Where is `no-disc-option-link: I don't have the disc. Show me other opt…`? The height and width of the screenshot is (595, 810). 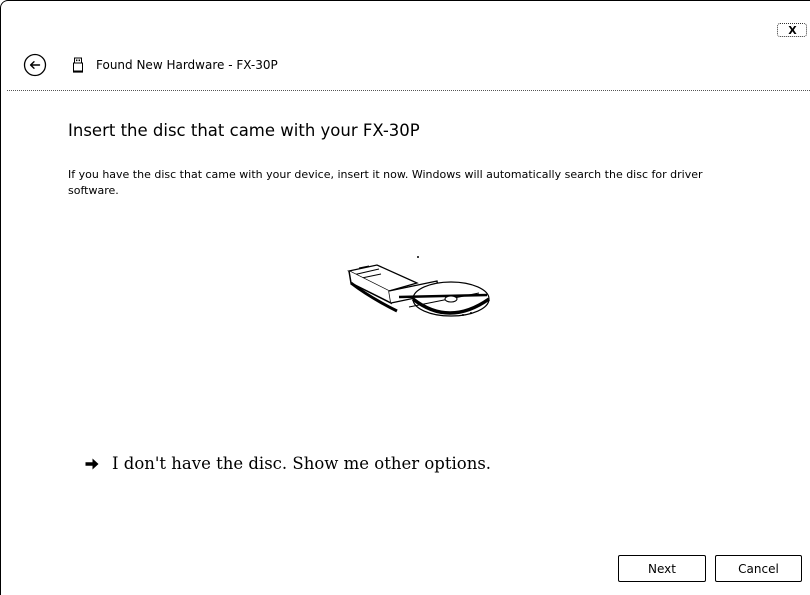 no-disc-option-link: I don't have the disc. Show me other opt… is located at coordinates (287, 464).